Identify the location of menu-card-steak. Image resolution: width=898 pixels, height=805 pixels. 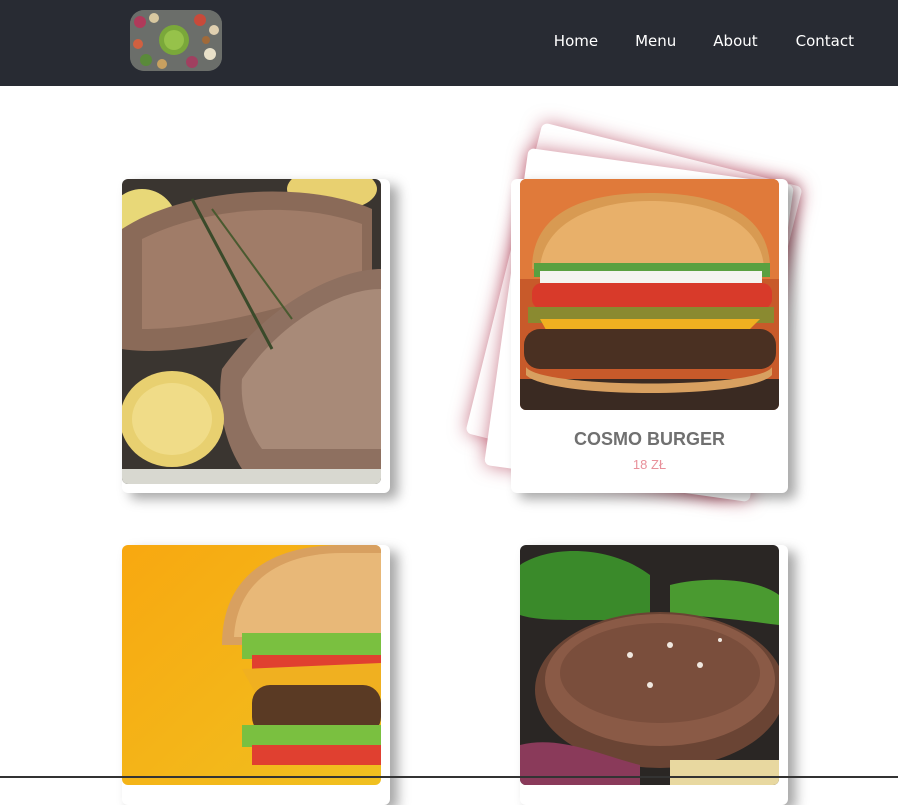
(256, 336).